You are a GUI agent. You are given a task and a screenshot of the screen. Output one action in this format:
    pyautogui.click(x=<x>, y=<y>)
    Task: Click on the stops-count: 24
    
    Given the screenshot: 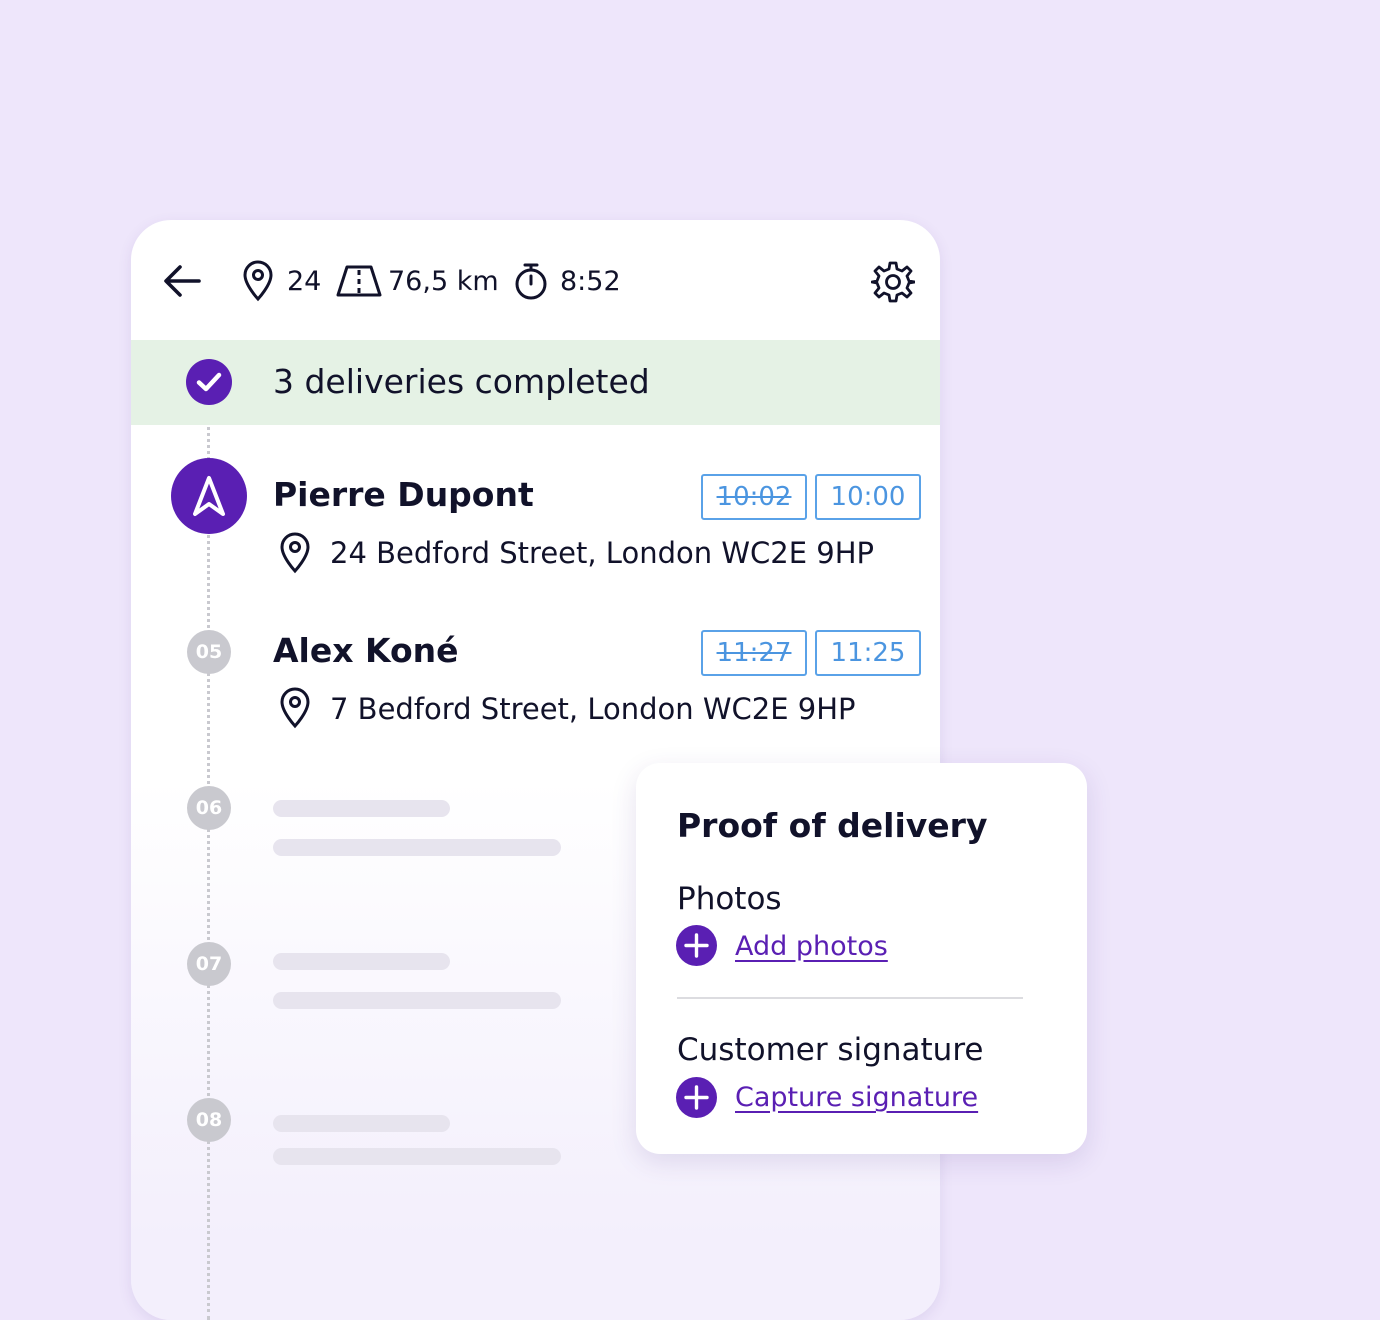 What is the action you would take?
    pyautogui.click(x=304, y=281)
    